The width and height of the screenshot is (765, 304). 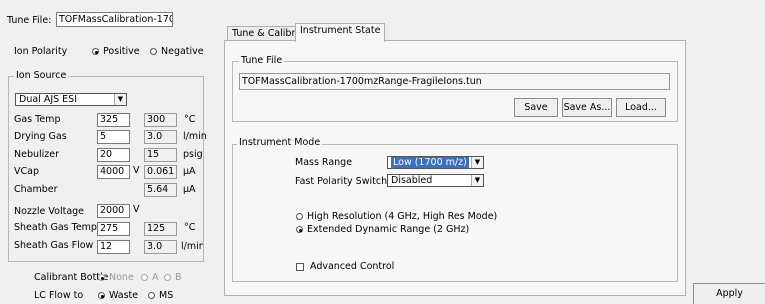 I want to click on polarity-positive-radio: Positive, so click(x=116, y=51).